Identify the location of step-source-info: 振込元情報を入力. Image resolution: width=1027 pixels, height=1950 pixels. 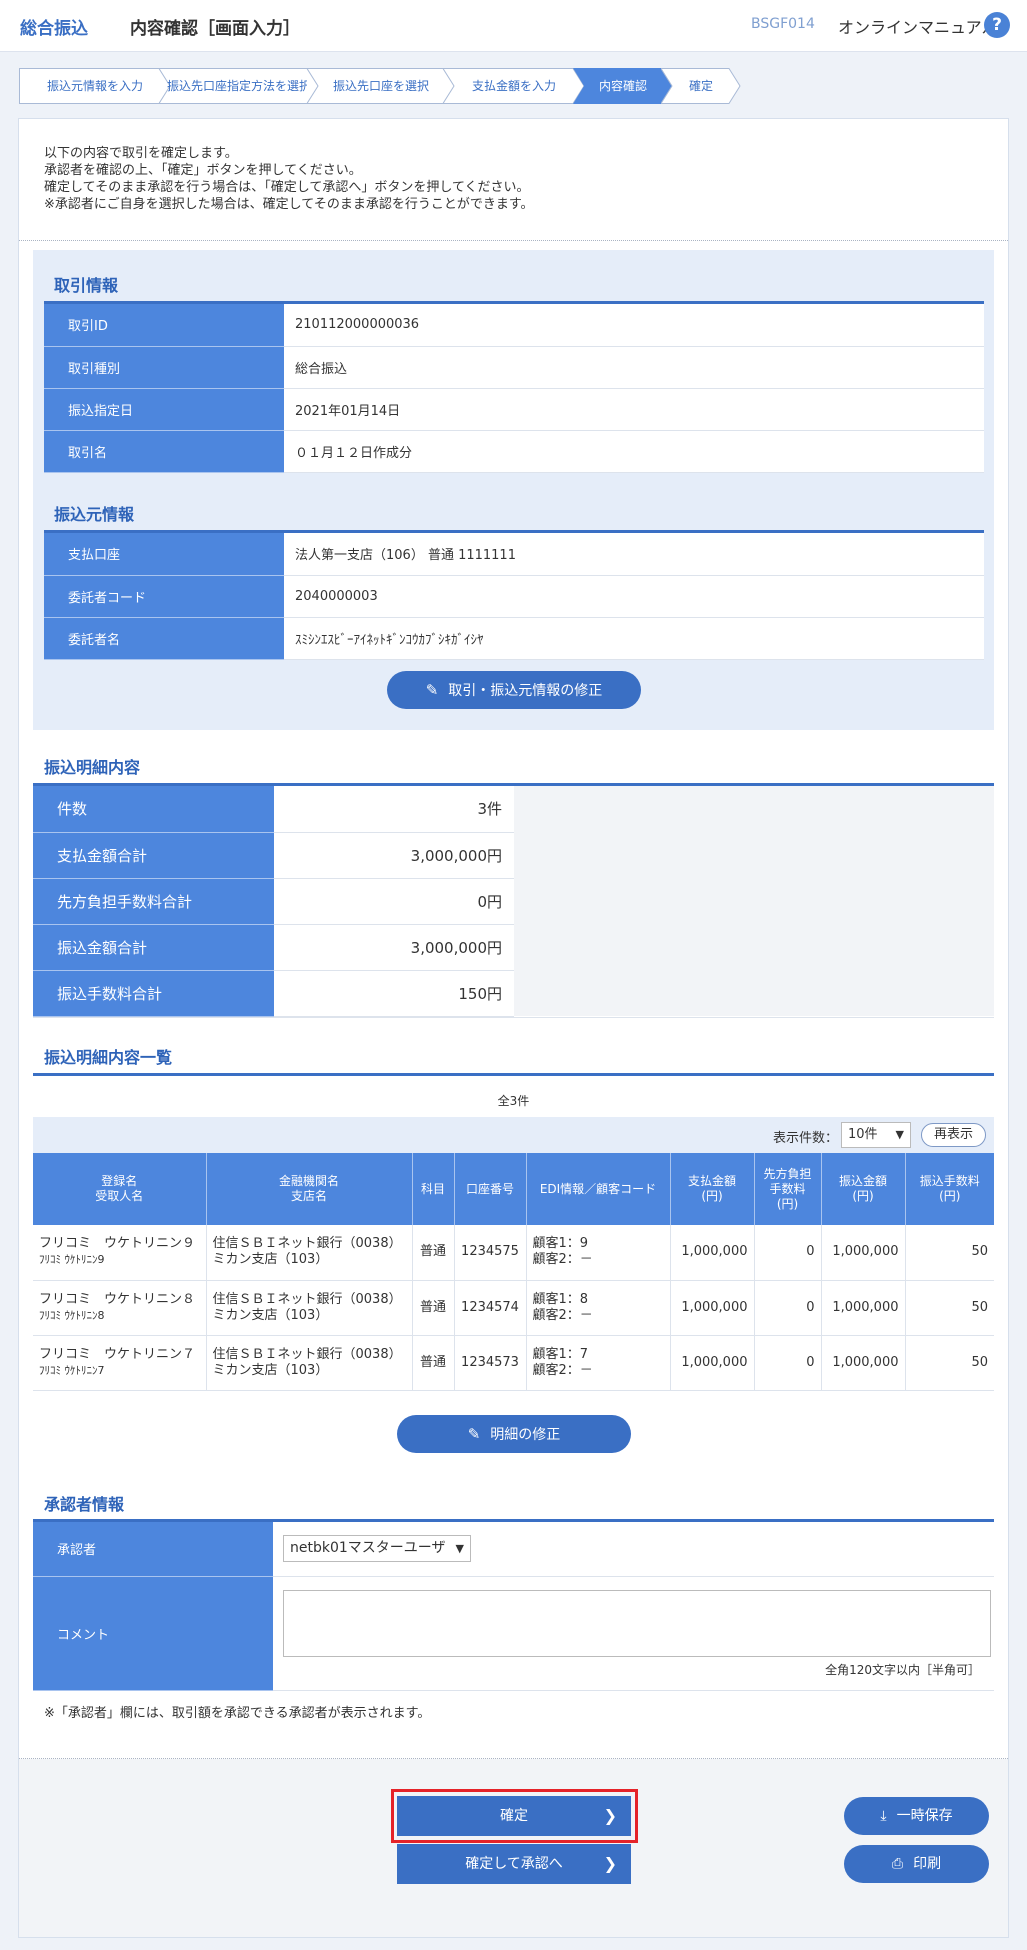
(95, 86).